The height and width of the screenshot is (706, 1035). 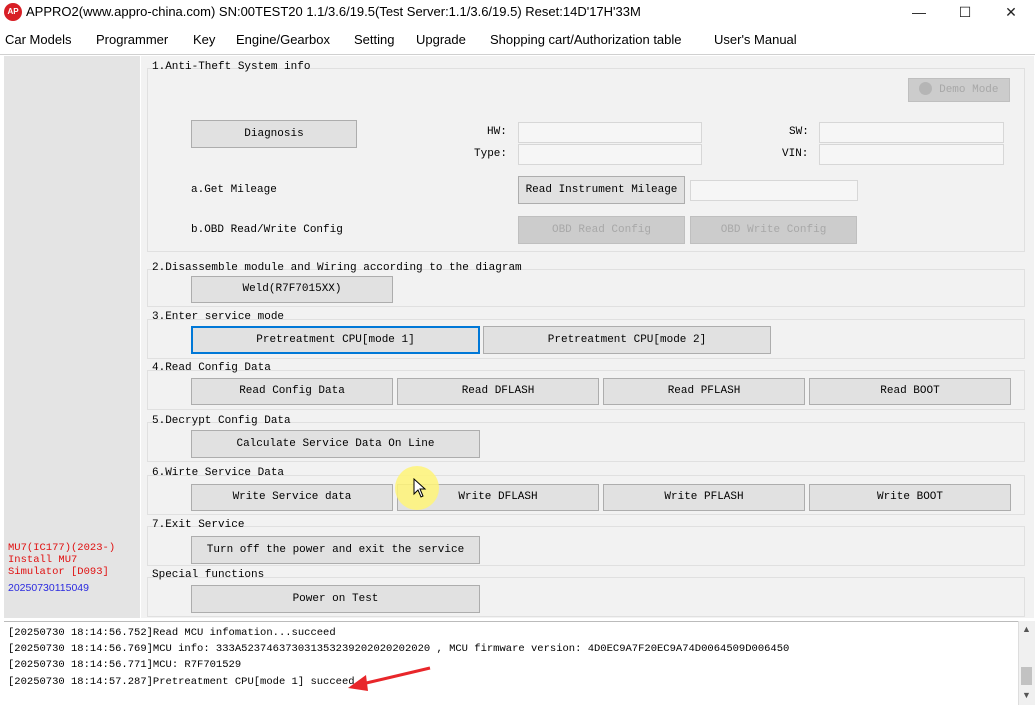 I want to click on section-title: 3.Enter service mode, so click(x=218, y=317).